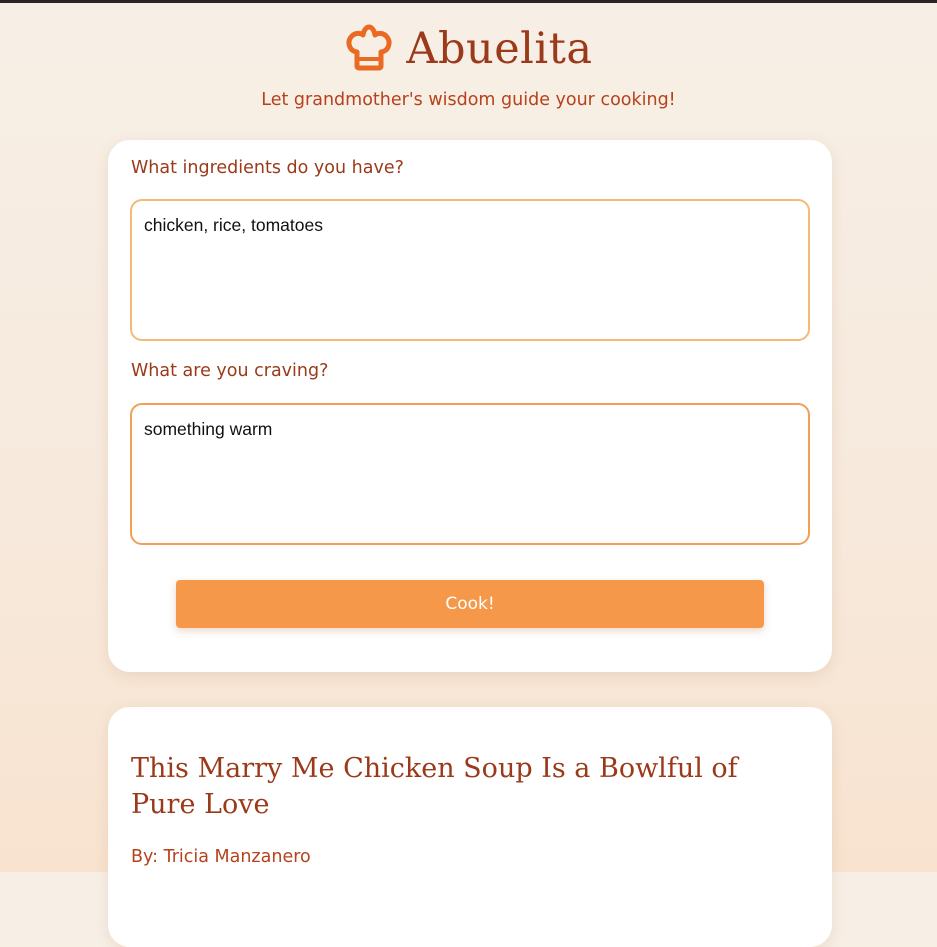 The image size is (937, 947). I want to click on recipe-author: By: Tricia Manzanero, so click(221, 857).